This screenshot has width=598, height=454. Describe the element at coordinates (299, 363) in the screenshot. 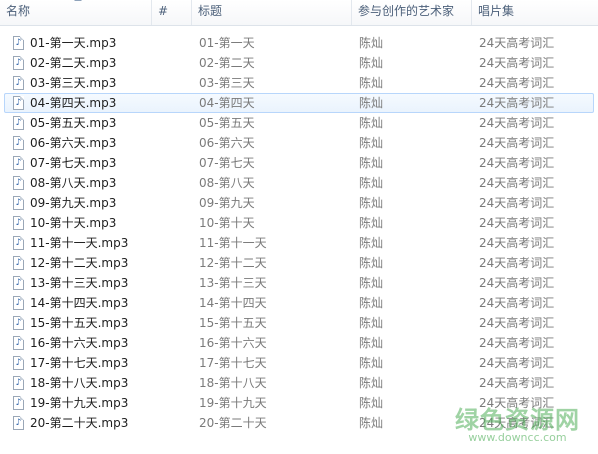

I see `file-row: ♪ 17-第十七天.mp3 17-第十七天 陈灿 24天高考词汇` at that location.